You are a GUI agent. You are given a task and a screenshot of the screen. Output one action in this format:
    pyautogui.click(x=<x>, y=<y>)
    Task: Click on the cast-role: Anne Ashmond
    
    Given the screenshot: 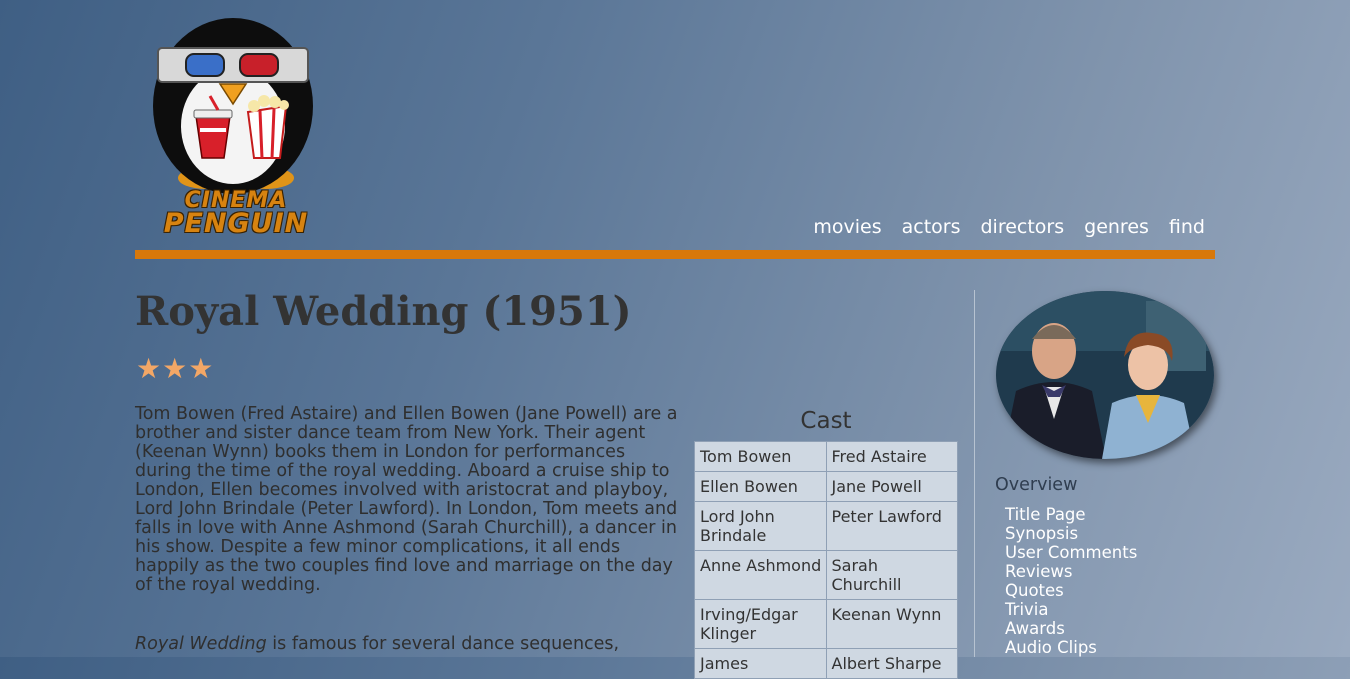 What is the action you would take?
    pyautogui.click(x=760, y=575)
    